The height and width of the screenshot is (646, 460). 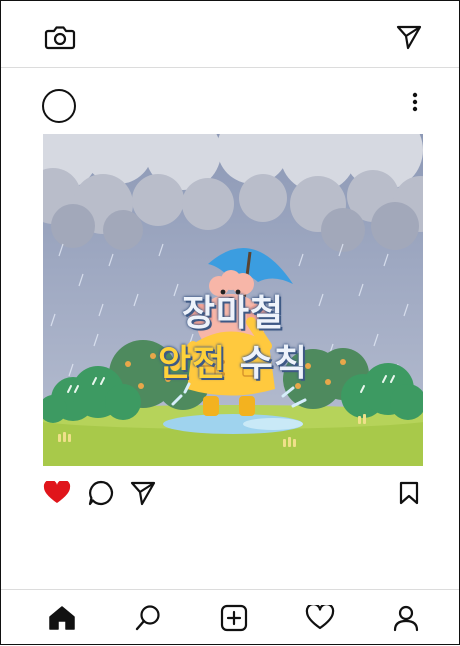 I want to click on bottom-nav, so click(x=230, y=617).